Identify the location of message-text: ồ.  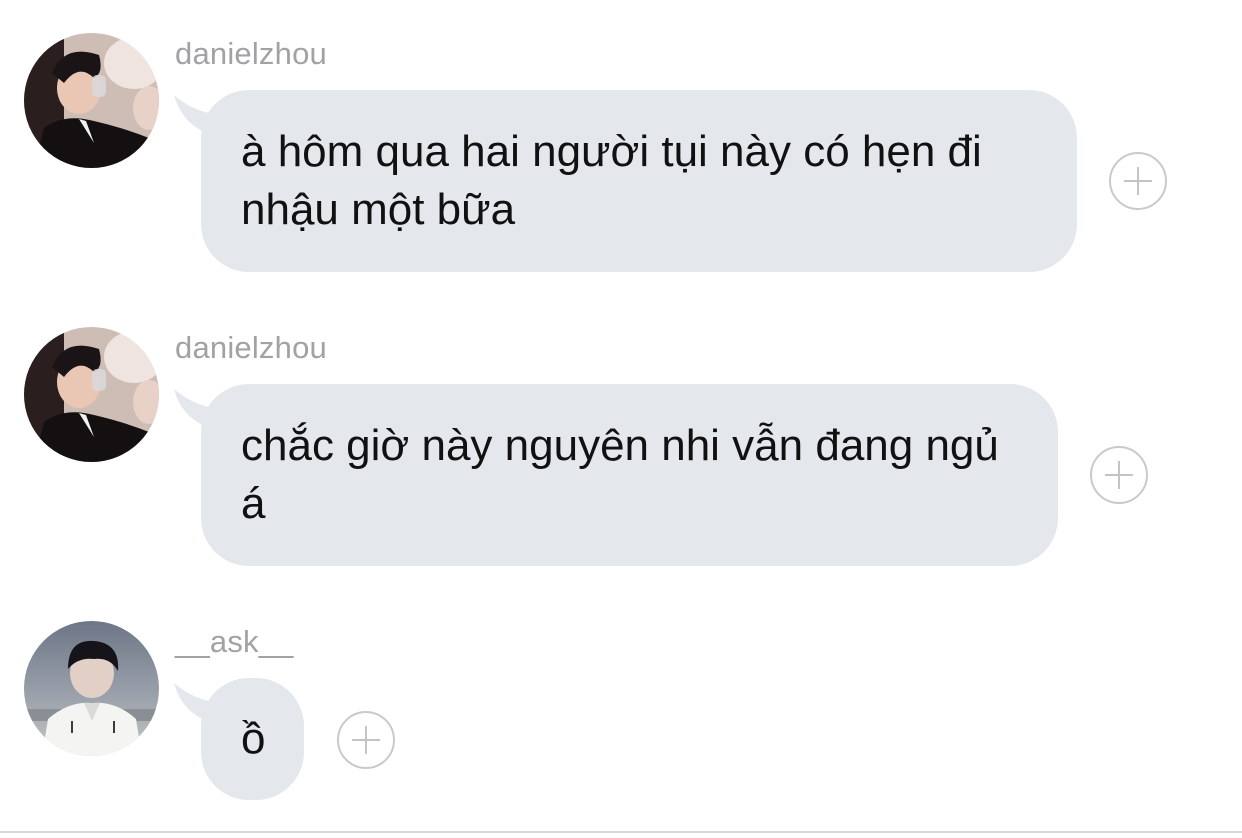
(253, 738).